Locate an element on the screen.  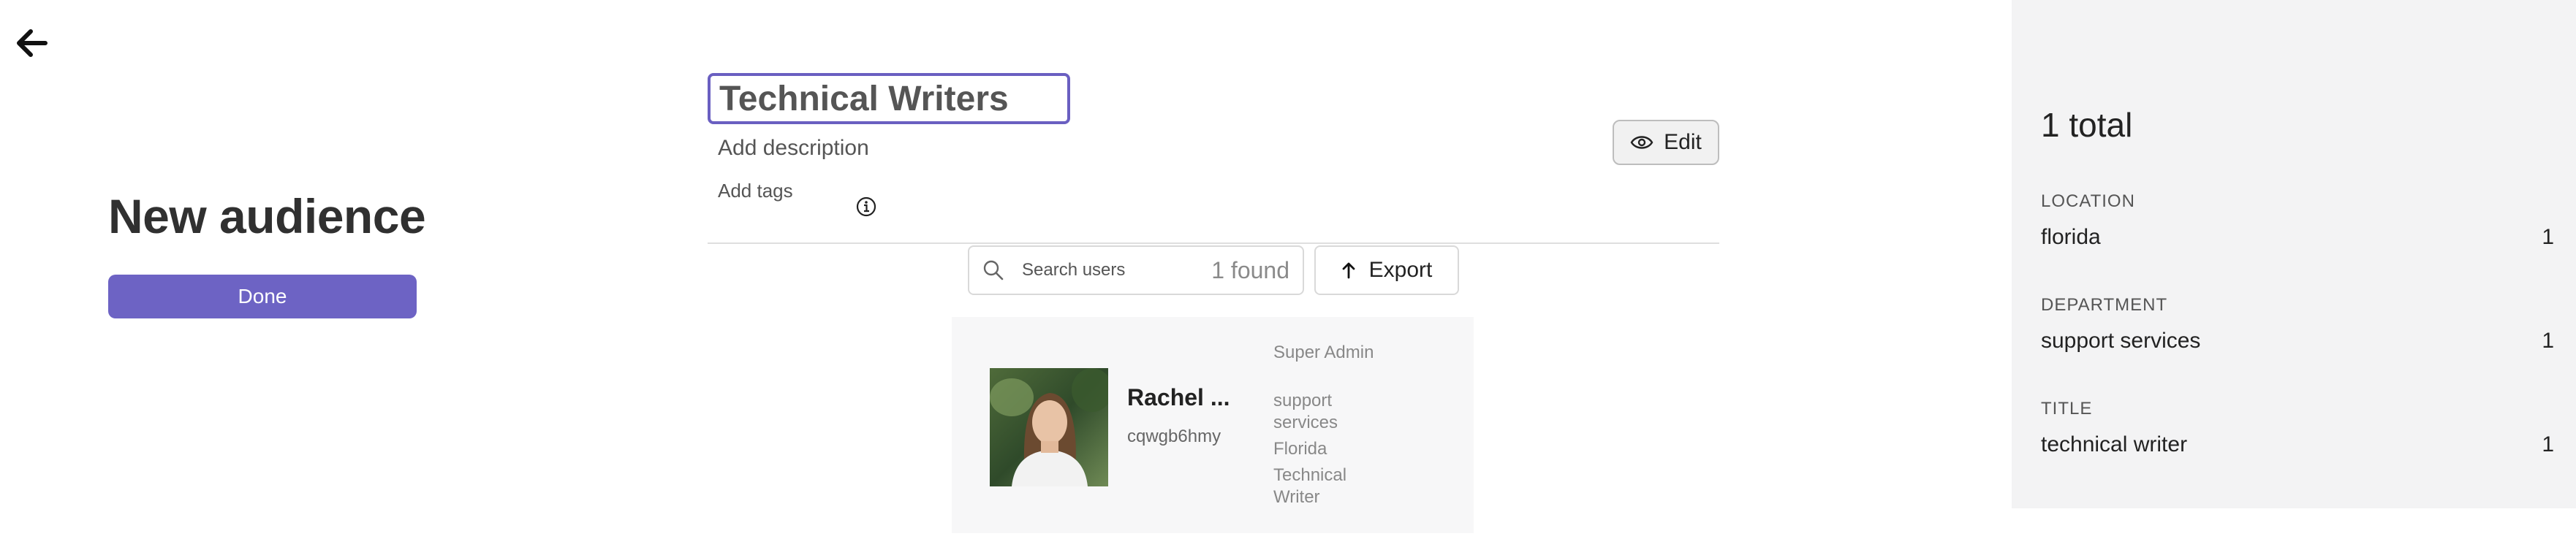
total-count: 1 total is located at coordinates (2087, 125).